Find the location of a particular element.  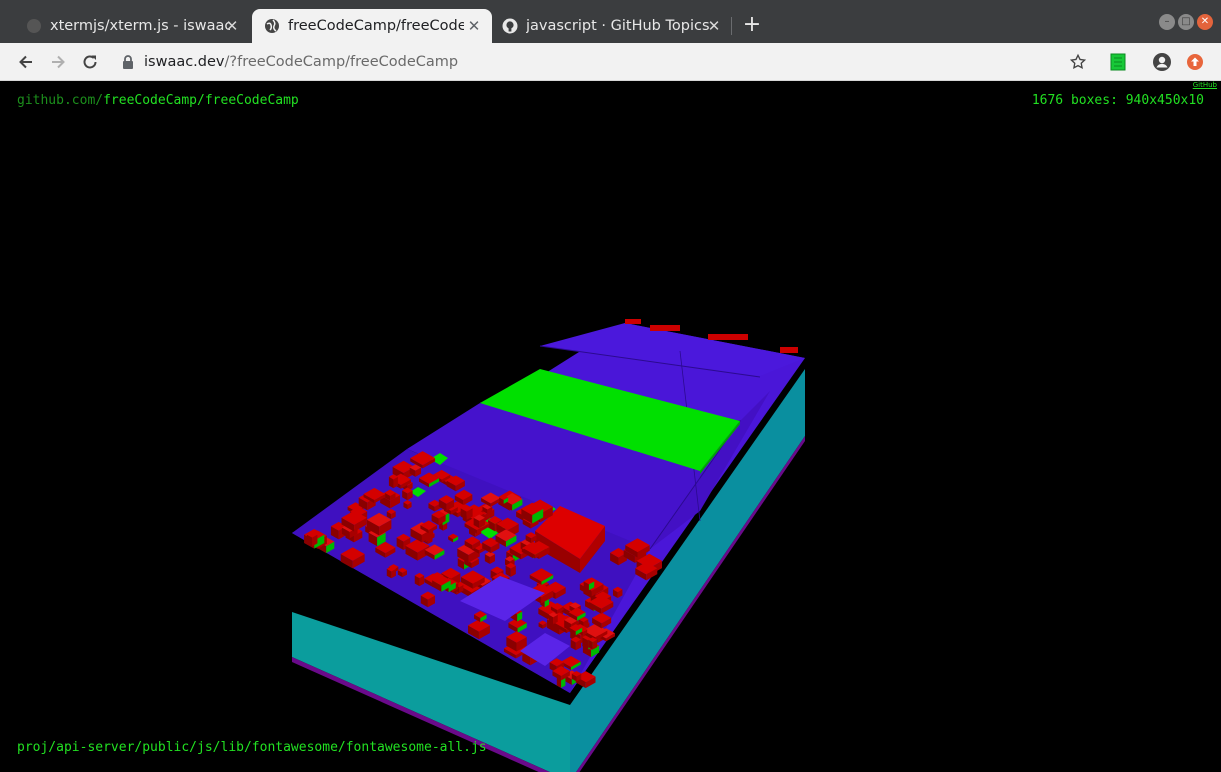

tab-github-topics: javascript · GitHub Topics ✕ is located at coordinates (612, 26).